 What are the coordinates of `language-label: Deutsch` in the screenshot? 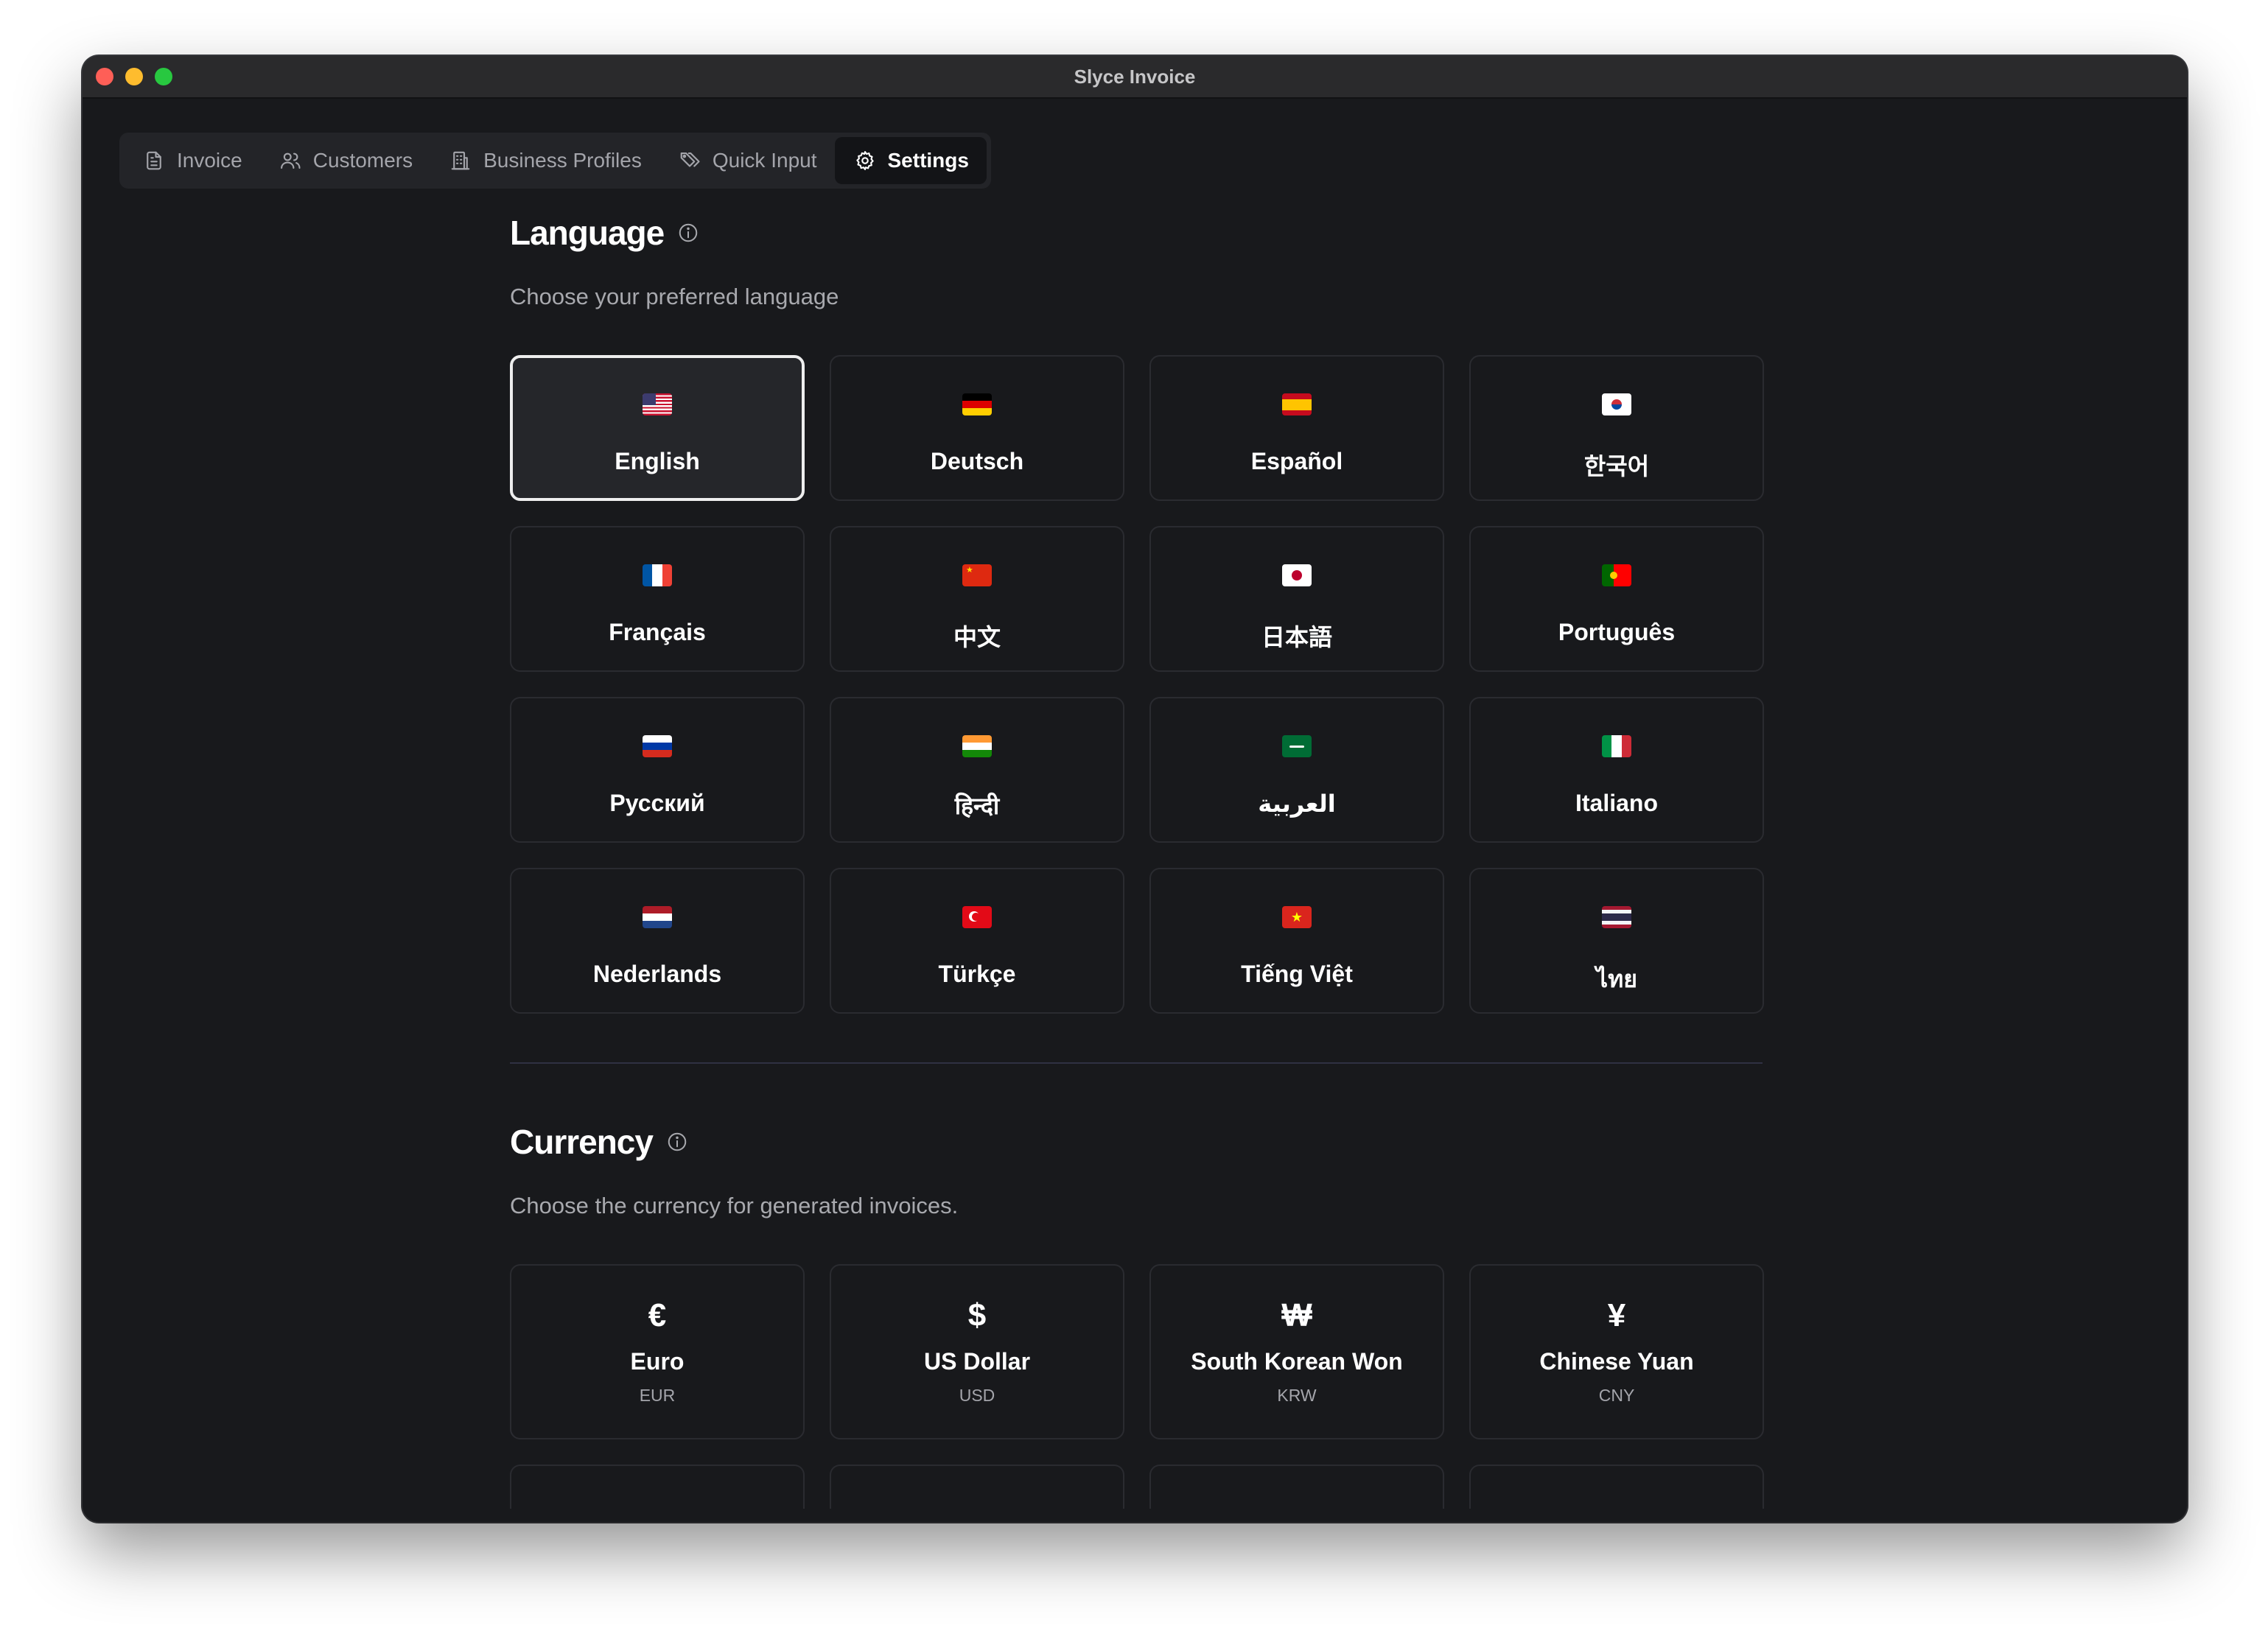 It's located at (977, 461).